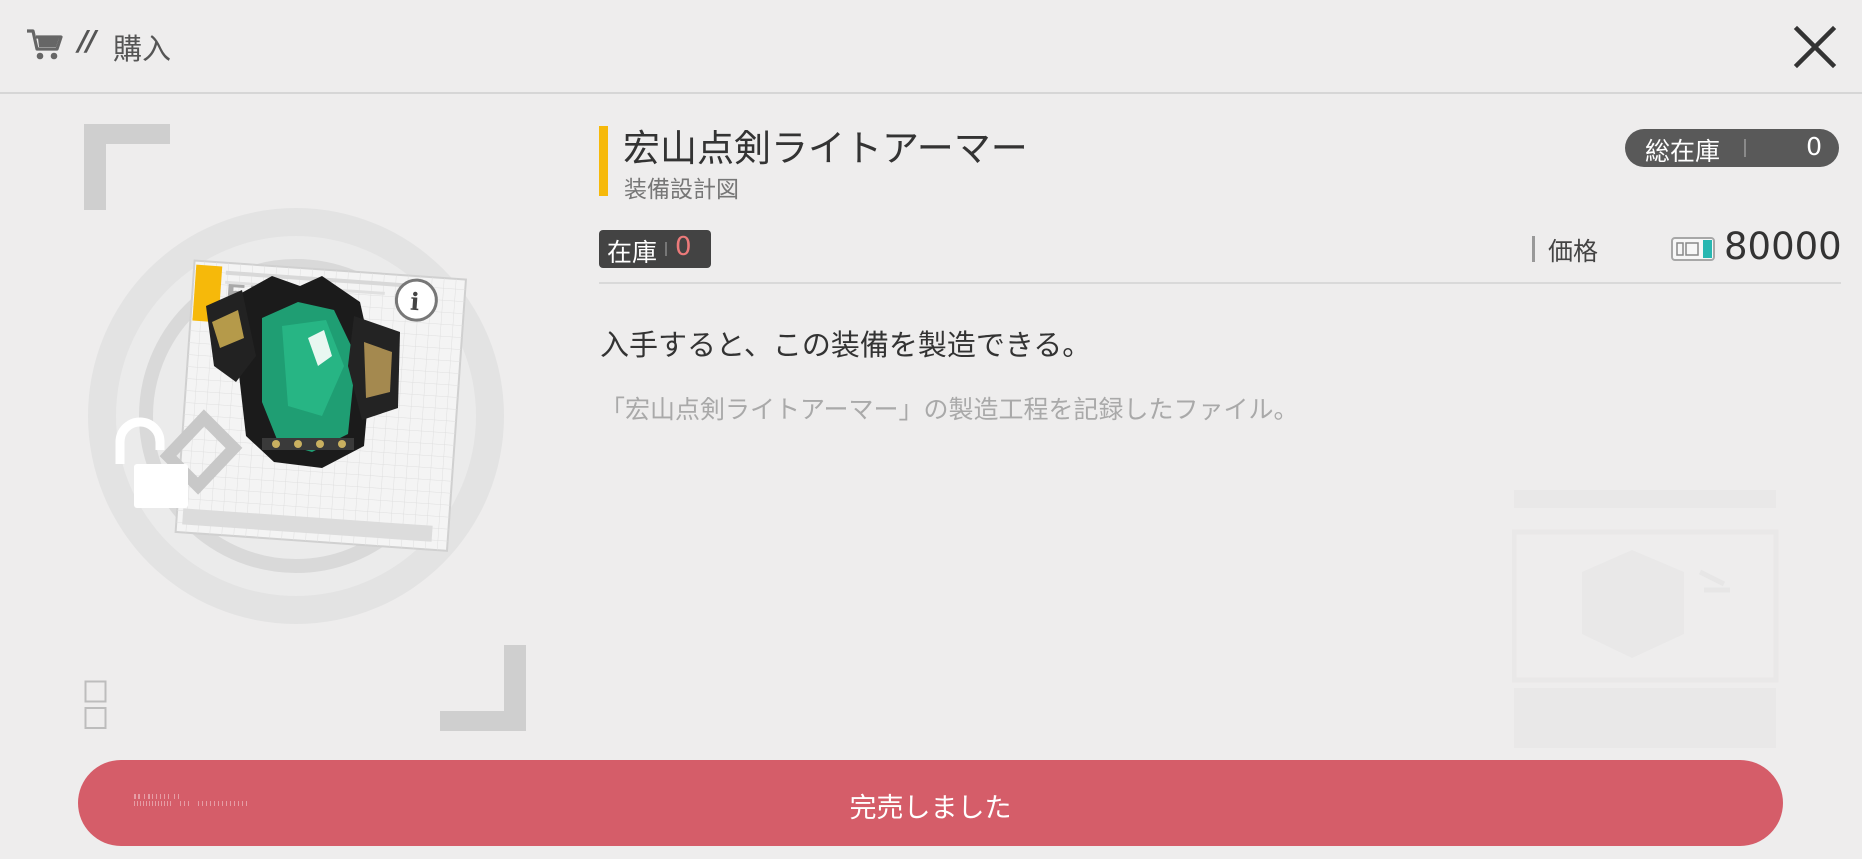 The width and height of the screenshot is (1862, 859). Describe the element at coordinates (127, 167) in the screenshot. I see `frame-corner-top-left` at that location.